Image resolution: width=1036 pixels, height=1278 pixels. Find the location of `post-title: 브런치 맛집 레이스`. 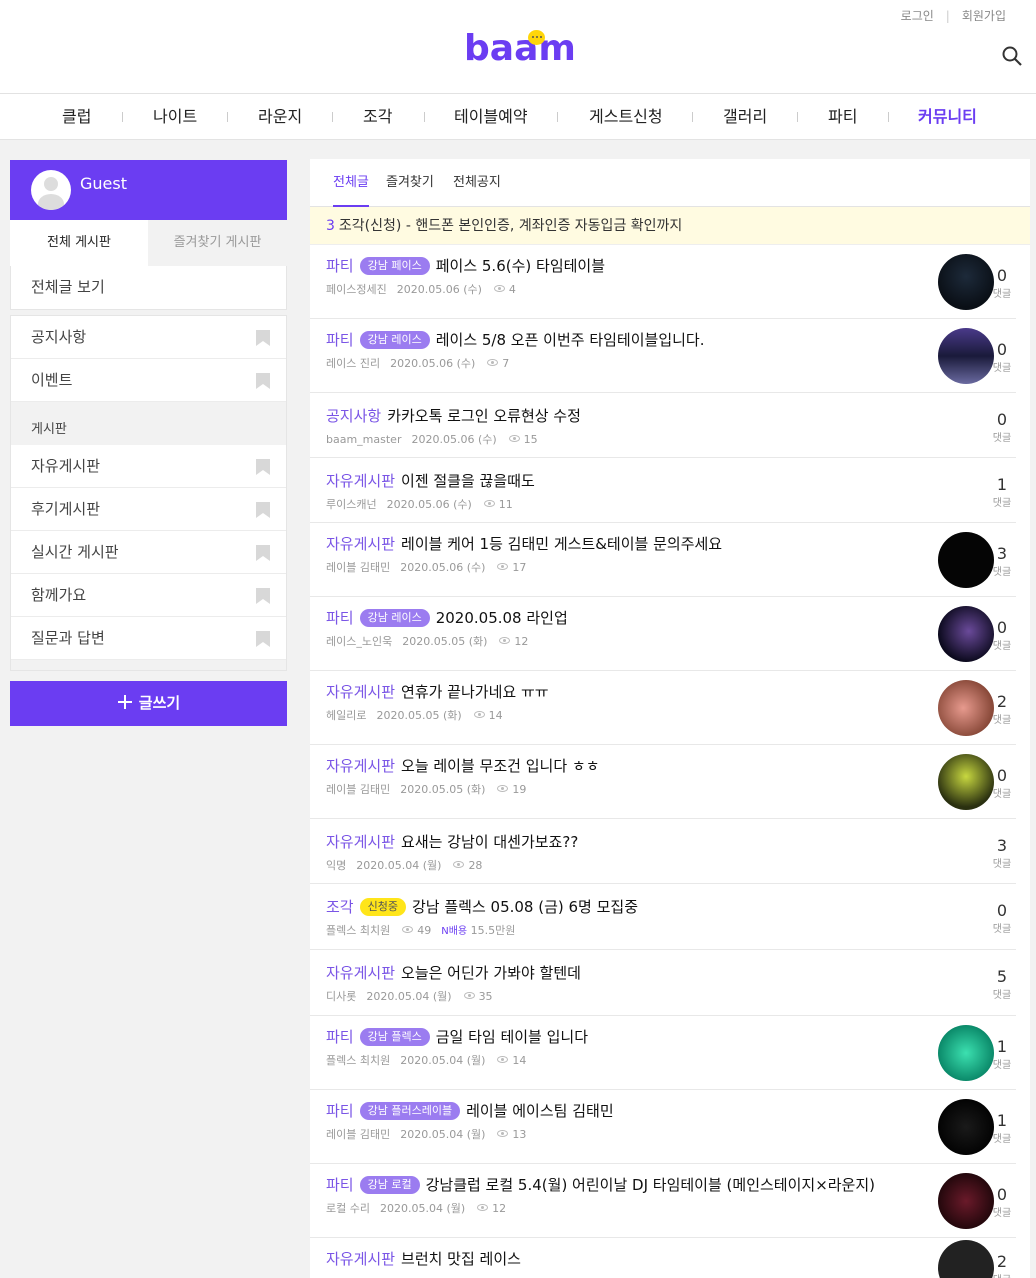

post-title: 브런치 맛집 레이스 is located at coordinates (461, 1259).